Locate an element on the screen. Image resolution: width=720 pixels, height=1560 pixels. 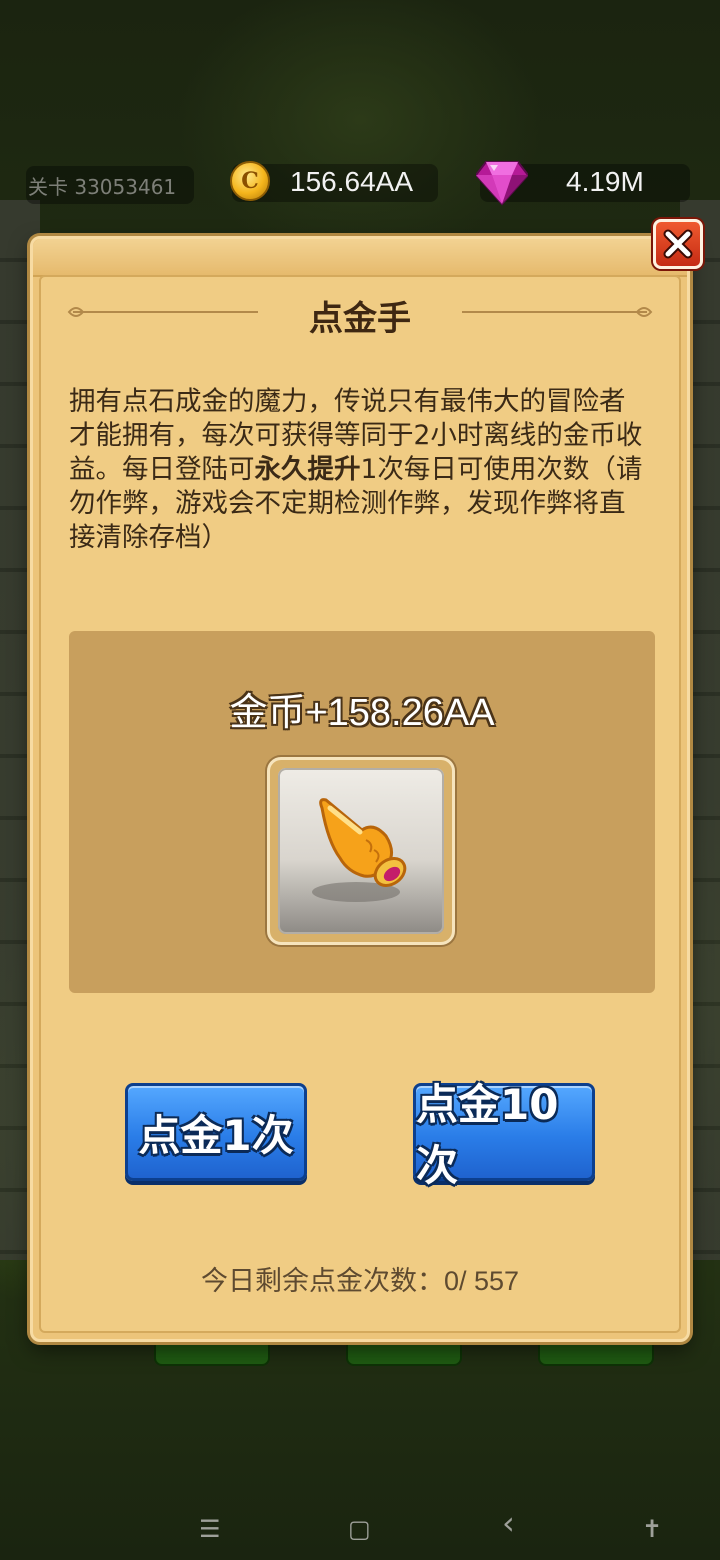
midas-once-label: 点金1次 is located at coordinates (216, 1135).